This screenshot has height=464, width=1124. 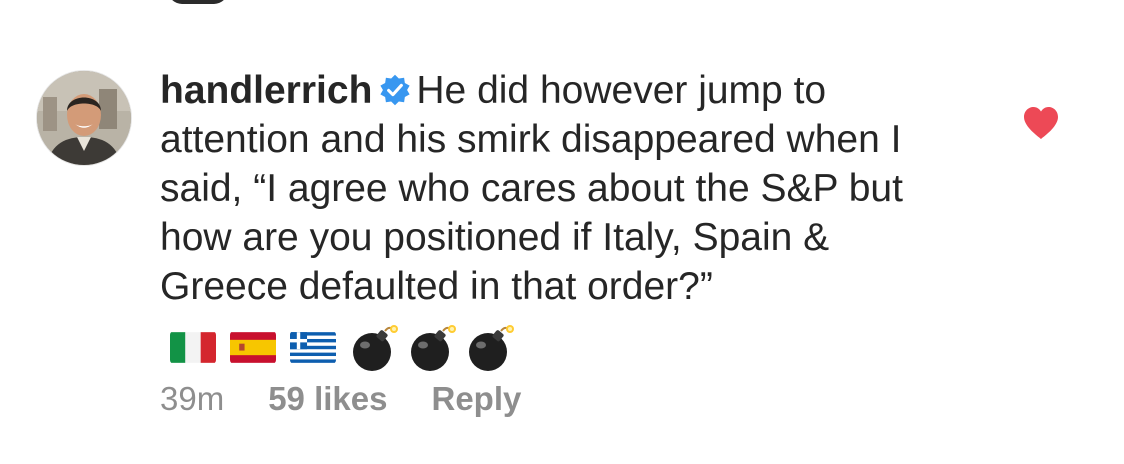 I want to click on verified-badge-icon, so click(x=395, y=90).